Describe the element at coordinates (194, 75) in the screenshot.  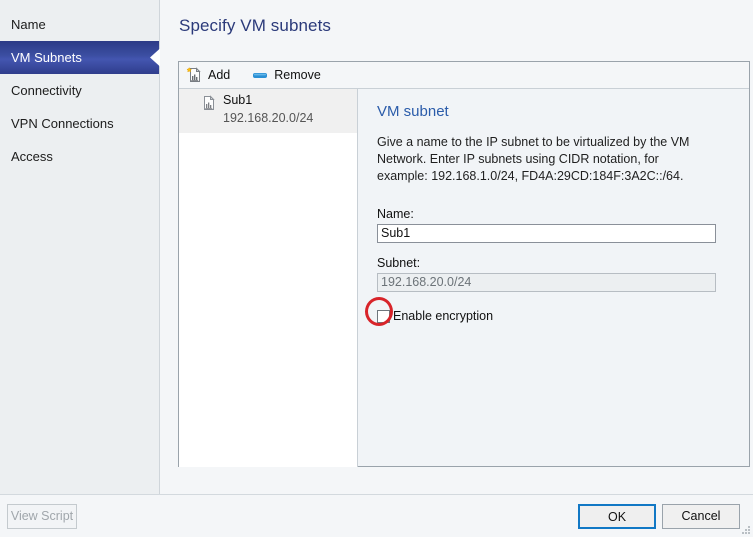
I see `add-subnet-icon` at that location.